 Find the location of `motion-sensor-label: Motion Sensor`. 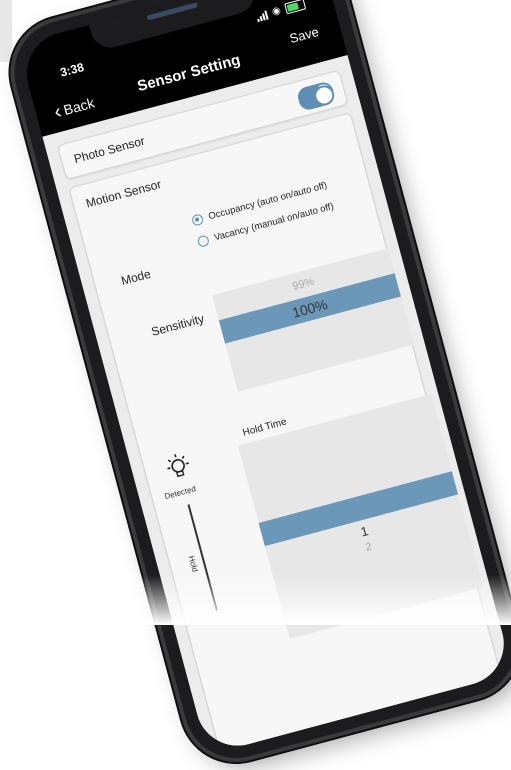

motion-sensor-label: Motion Sensor is located at coordinates (123, 193).